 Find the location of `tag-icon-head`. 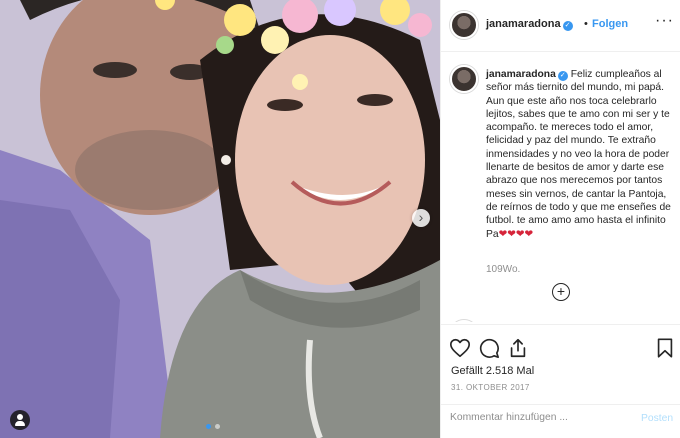

tag-icon-head is located at coordinates (20, 417).